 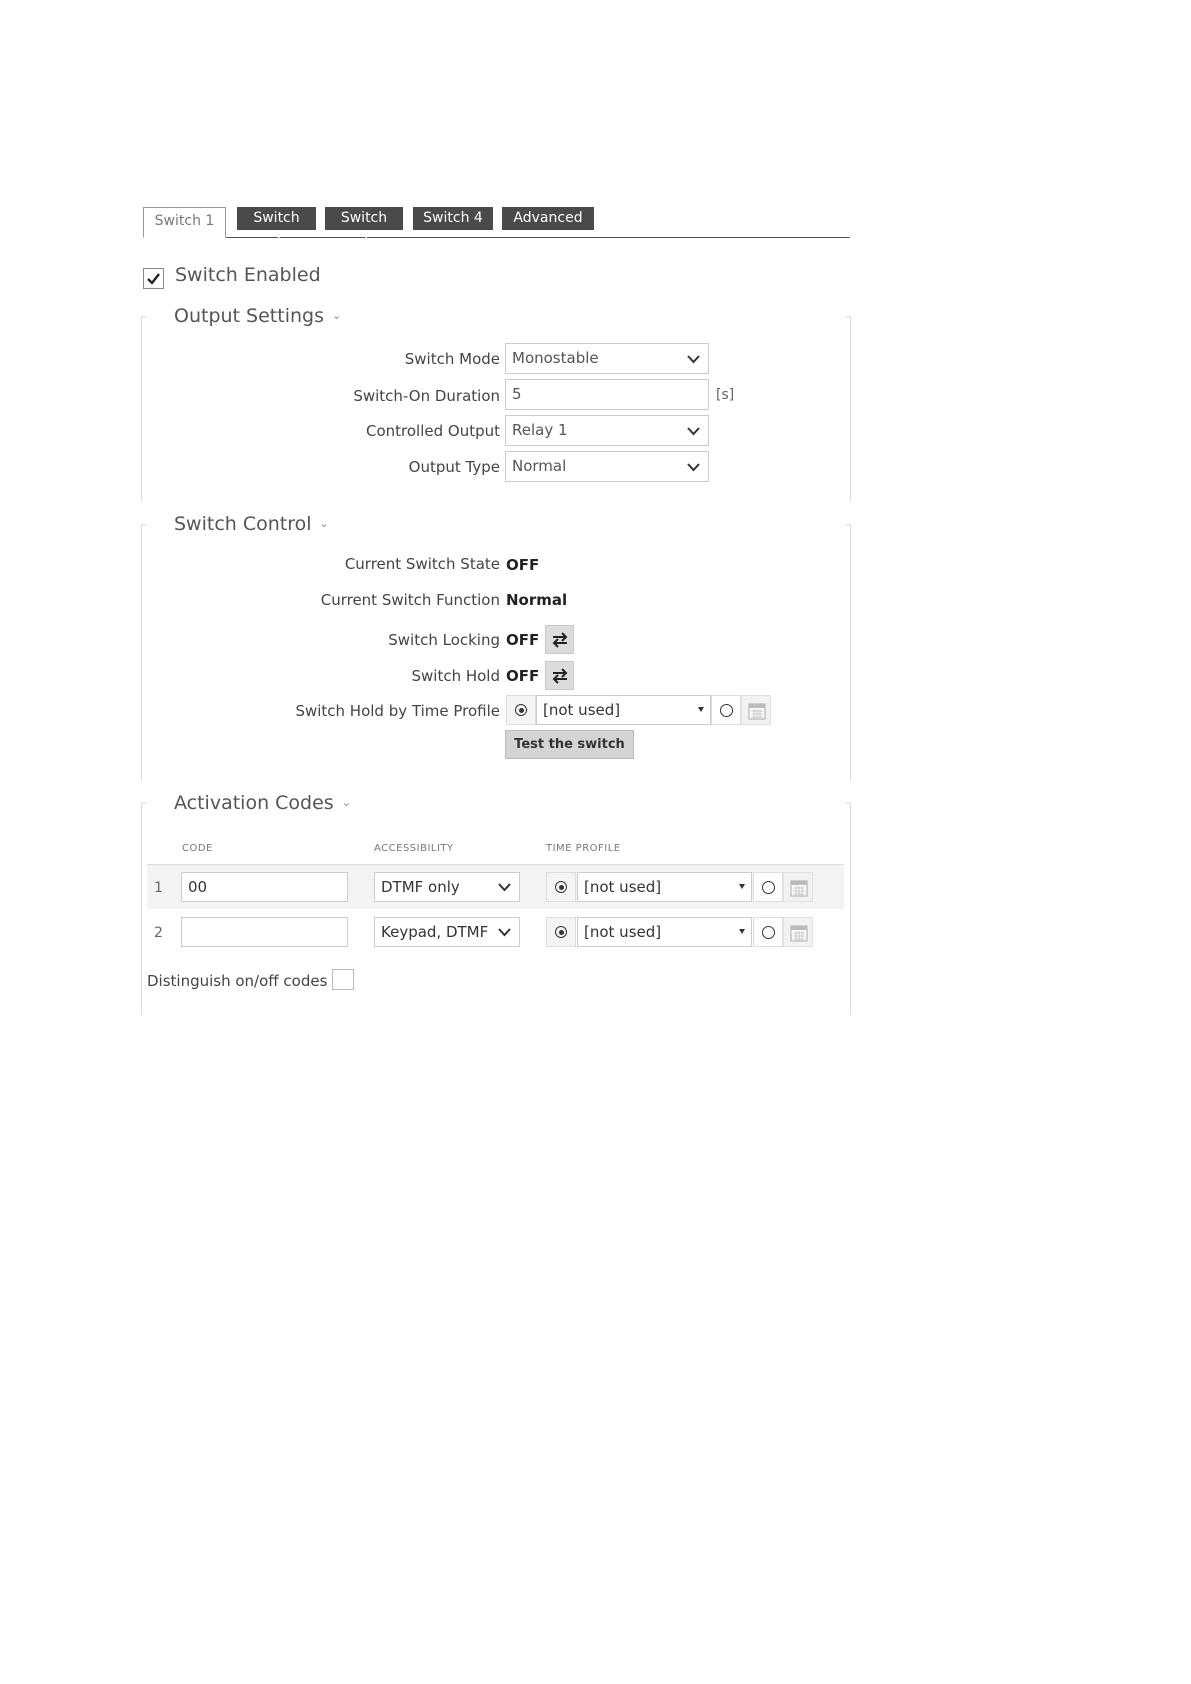 What do you see at coordinates (426, 396) in the screenshot?
I see `switch-on-duration-label: Switch-On Duration` at bounding box center [426, 396].